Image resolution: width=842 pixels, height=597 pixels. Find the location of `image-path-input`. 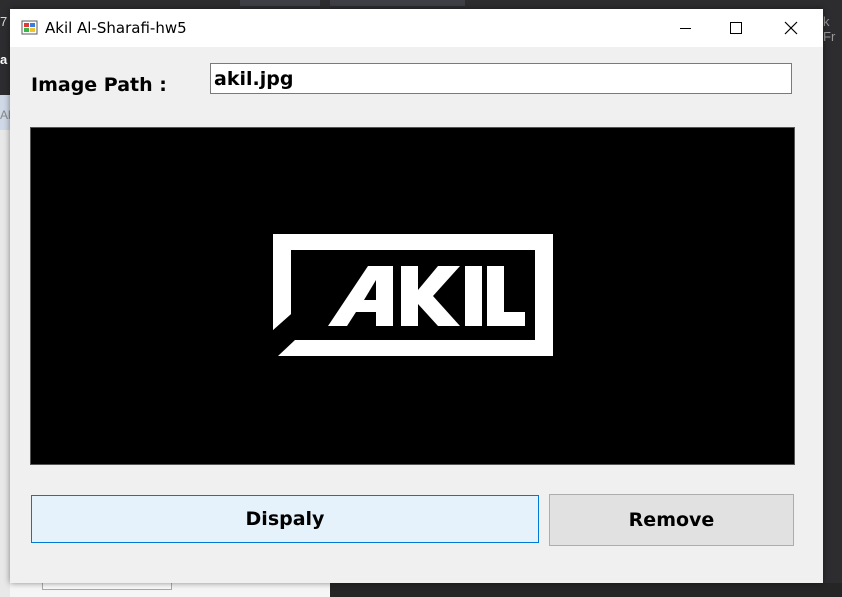

image-path-input is located at coordinates (501, 78).